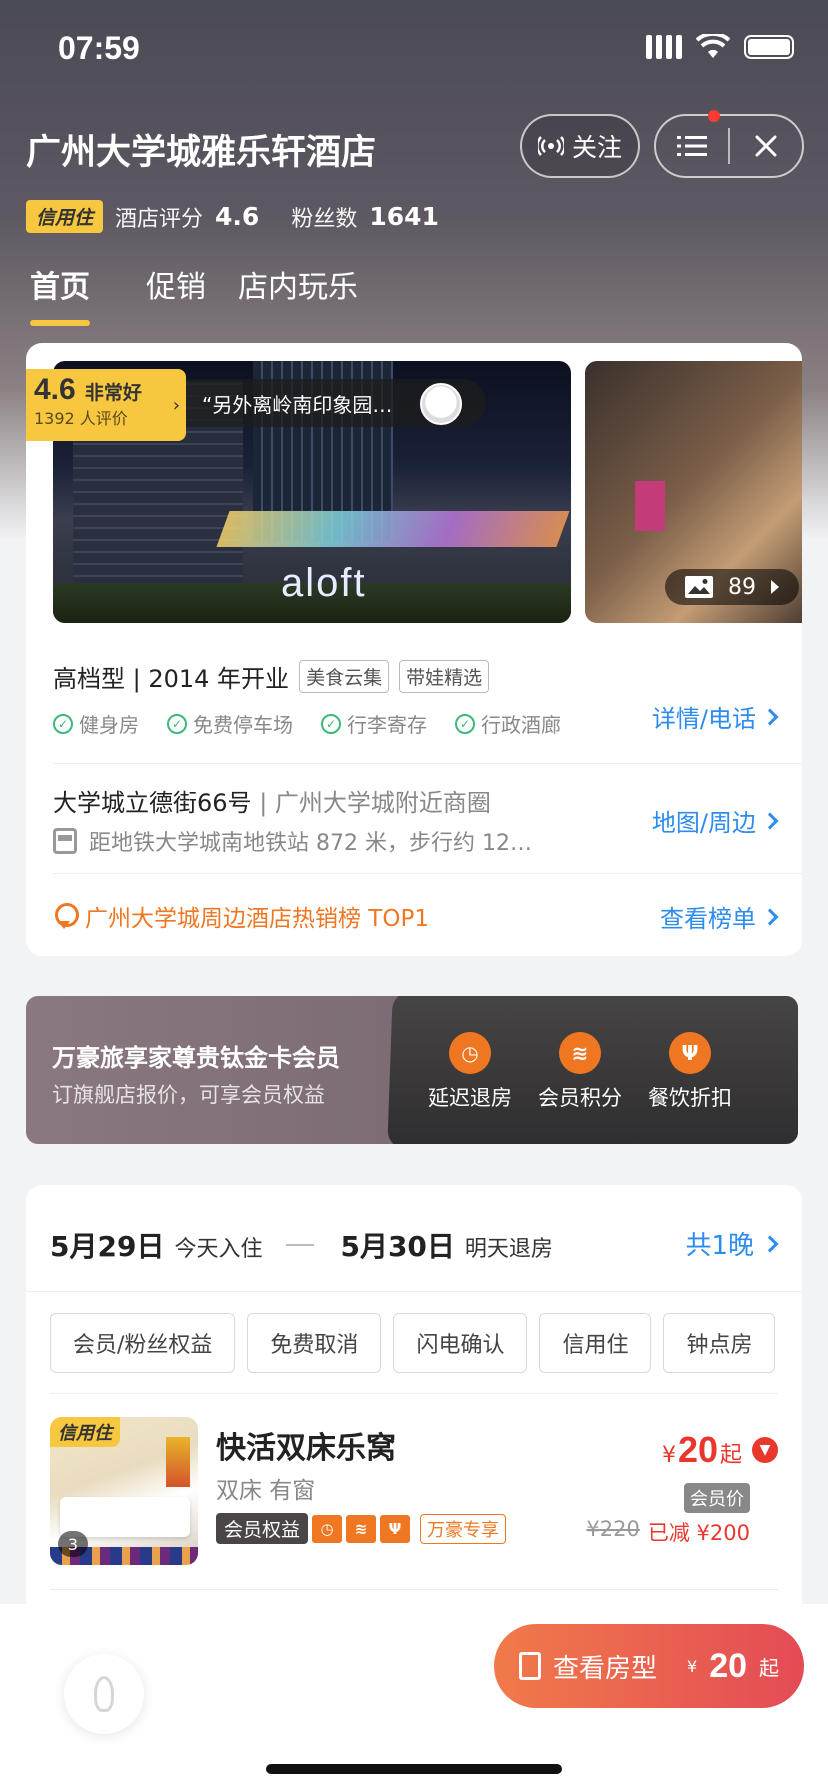 The image size is (828, 1792). What do you see at coordinates (765, 1450) in the screenshot?
I see `chevron-down-icon: ▼` at bounding box center [765, 1450].